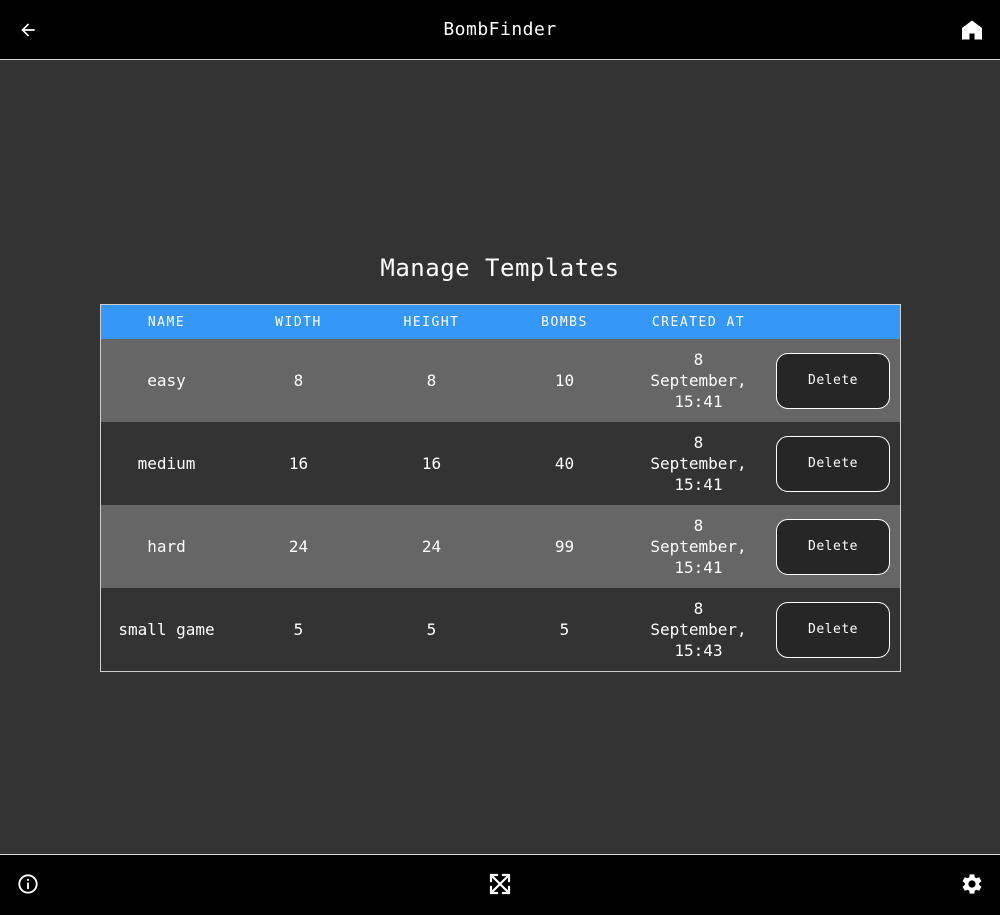 The image size is (1000, 915). What do you see at coordinates (298, 629) in the screenshot?
I see `cell-width: 5` at bounding box center [298, 629].